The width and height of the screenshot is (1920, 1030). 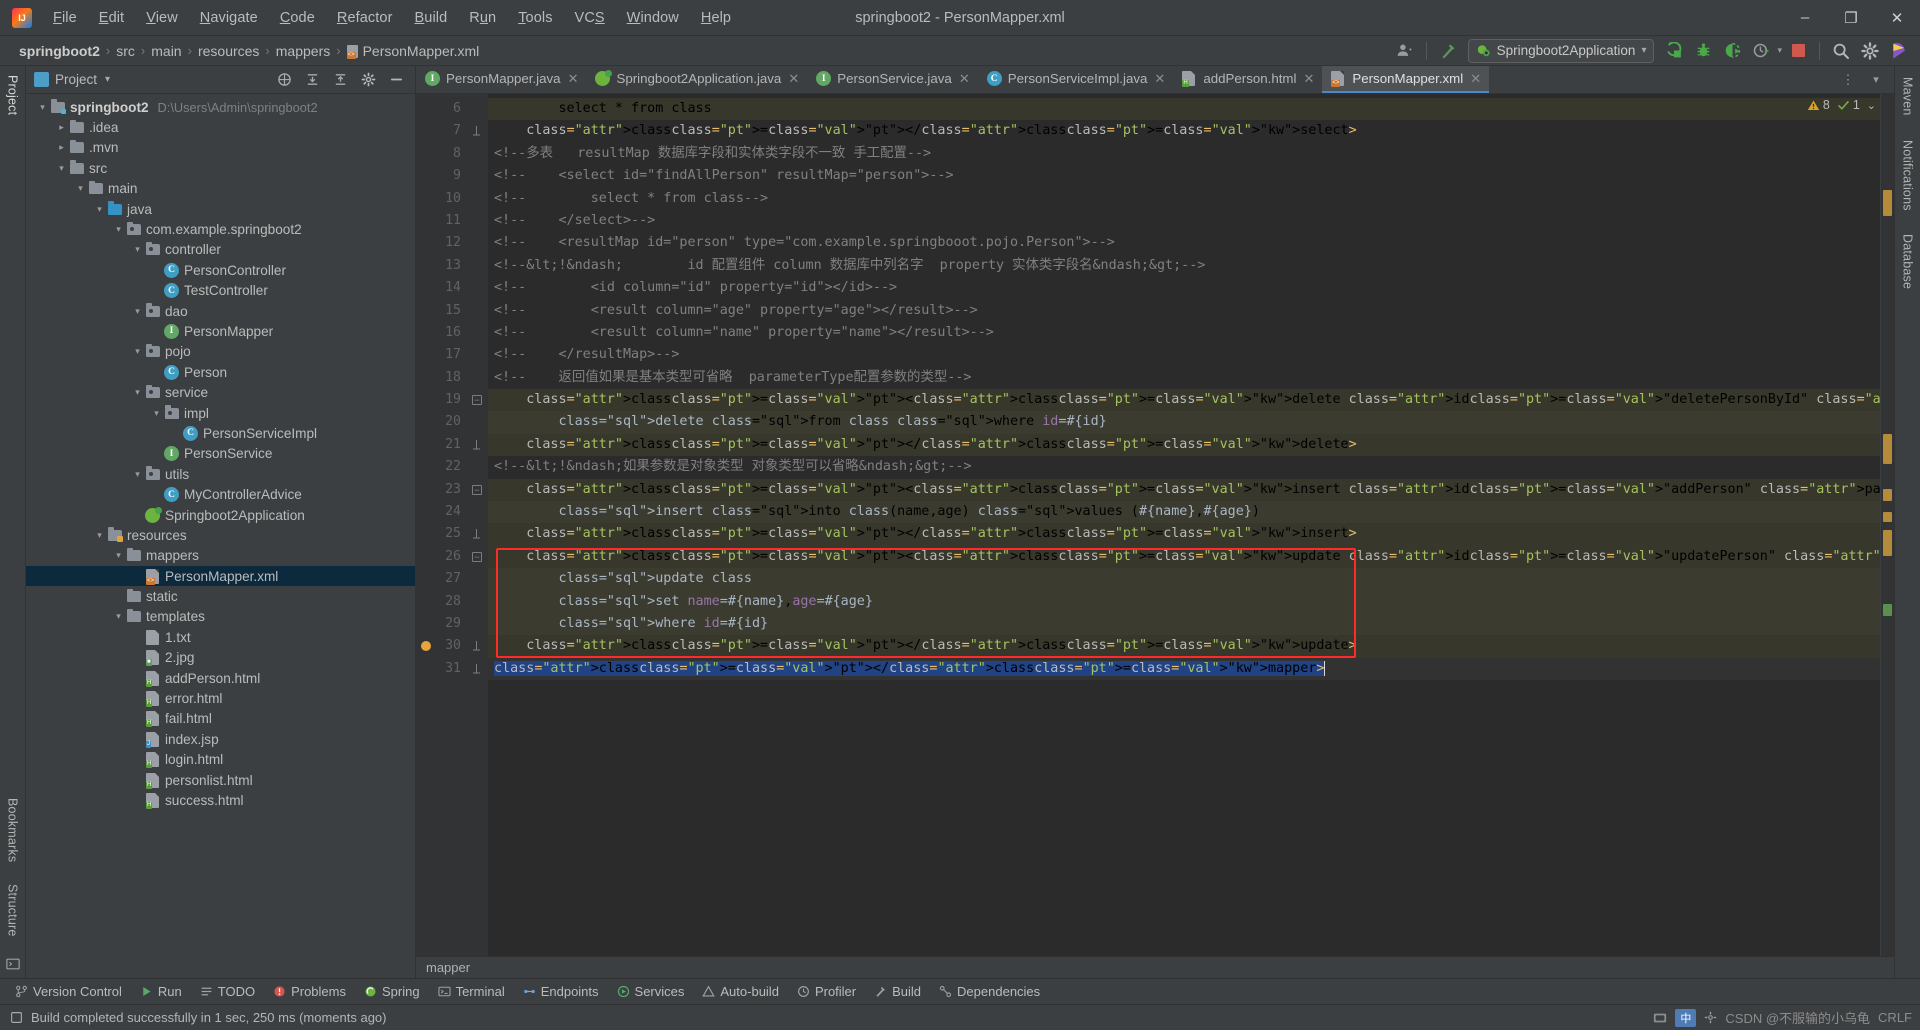 What do you see at coordinates (228, 51) in the screenshot?
I see `breadcrumb-item-resources: resources` at bounding box center [228, 51].